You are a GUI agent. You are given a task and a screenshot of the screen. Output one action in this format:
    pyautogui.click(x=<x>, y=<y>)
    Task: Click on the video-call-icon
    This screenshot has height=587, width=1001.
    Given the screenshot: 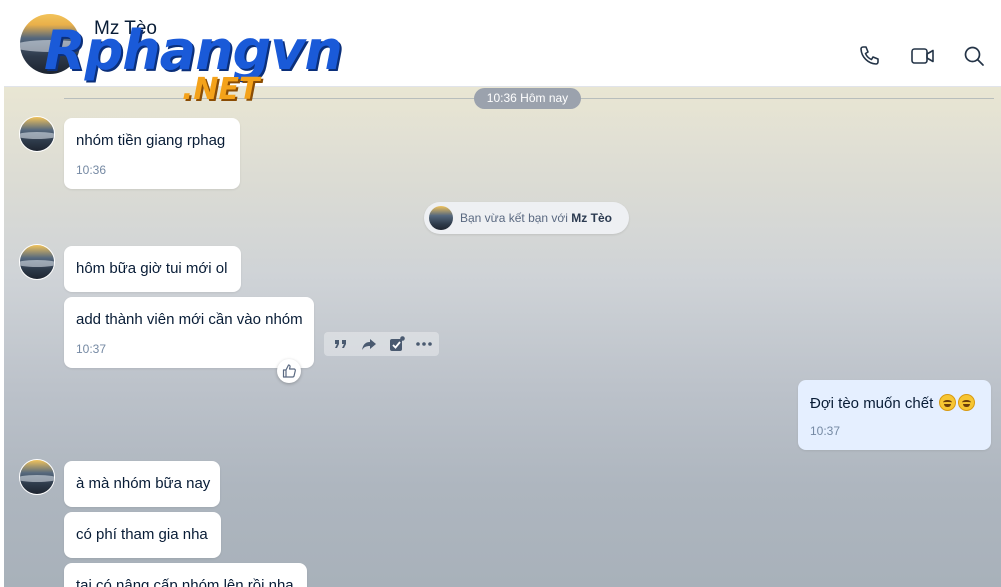 What is the action you would take?
    pyautogui.click(x=923, y=56)
    